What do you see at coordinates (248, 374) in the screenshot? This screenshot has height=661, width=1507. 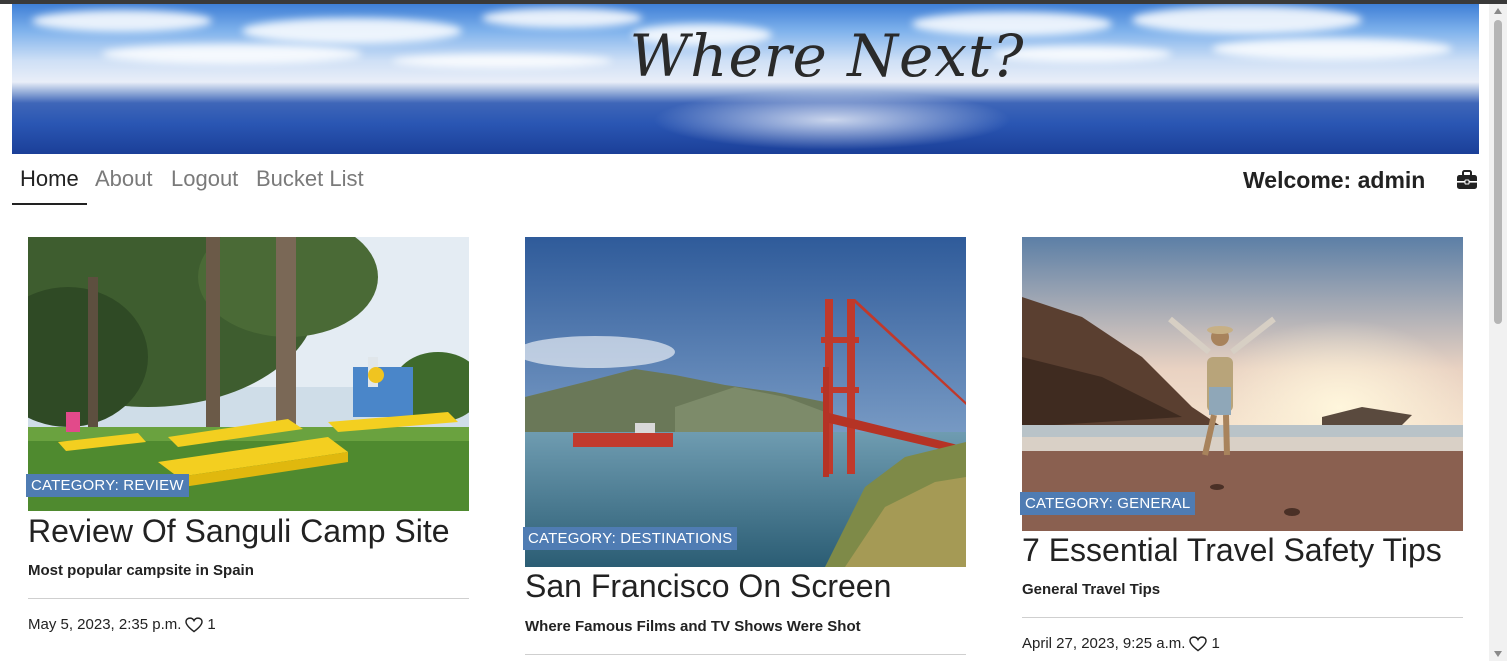 I see `campsite-photo` at bounding box center [248, 374].